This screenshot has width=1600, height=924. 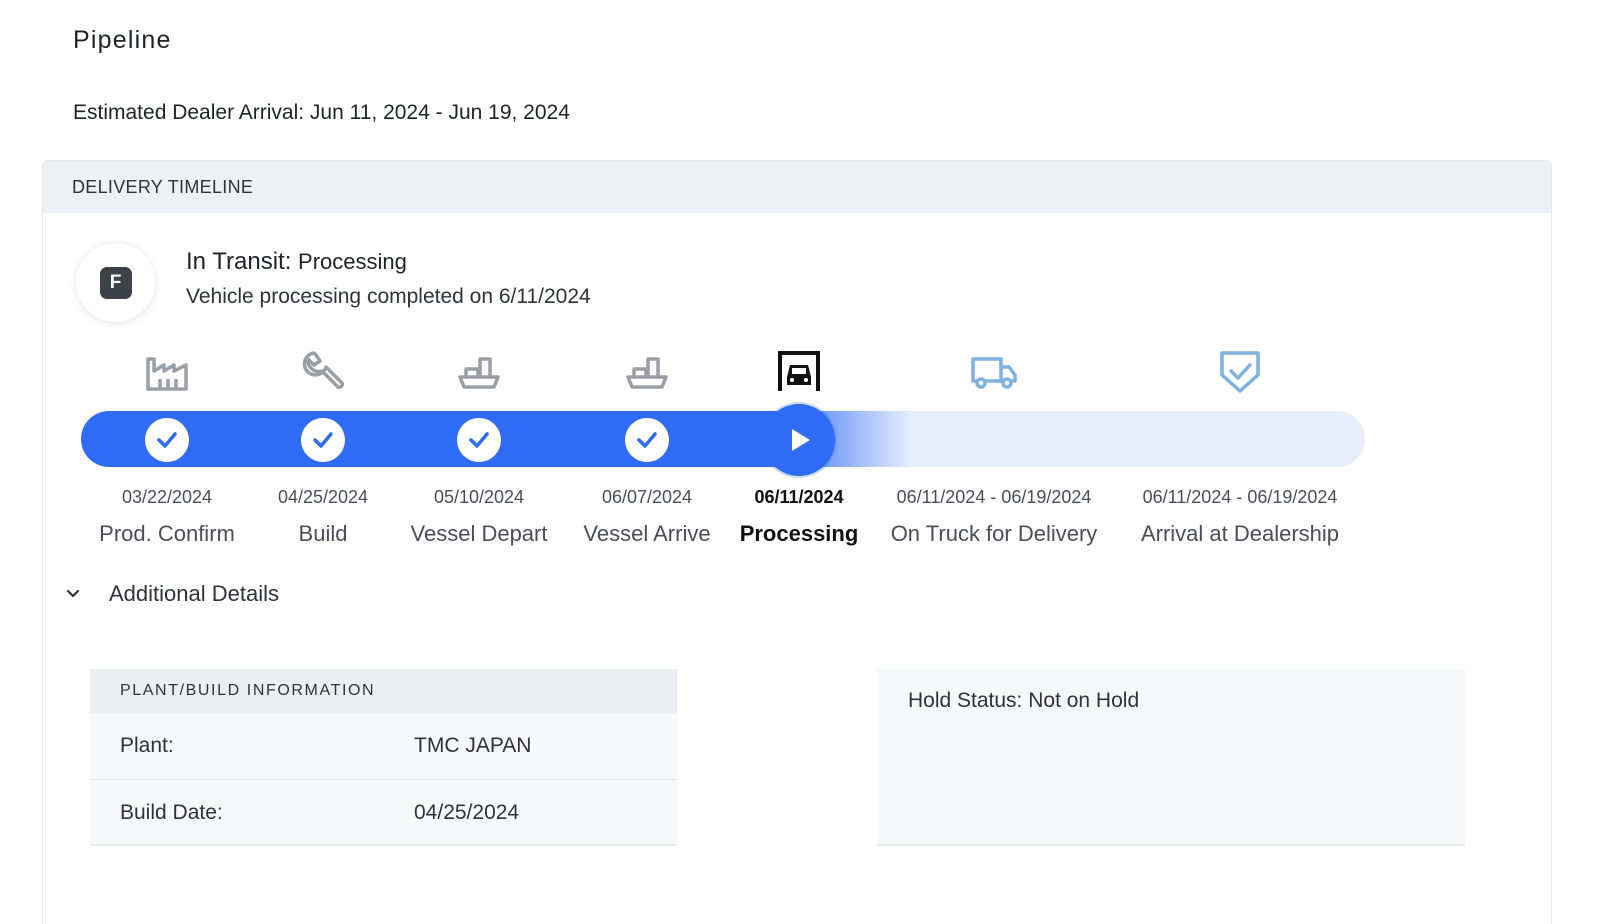 I want to click on stage-name: On Truck for Delivery, so click(x=994, y=533).